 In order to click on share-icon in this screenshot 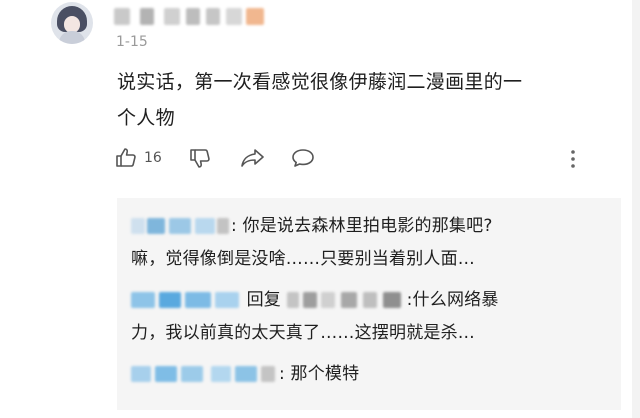, I will do `click(252, 158)`.